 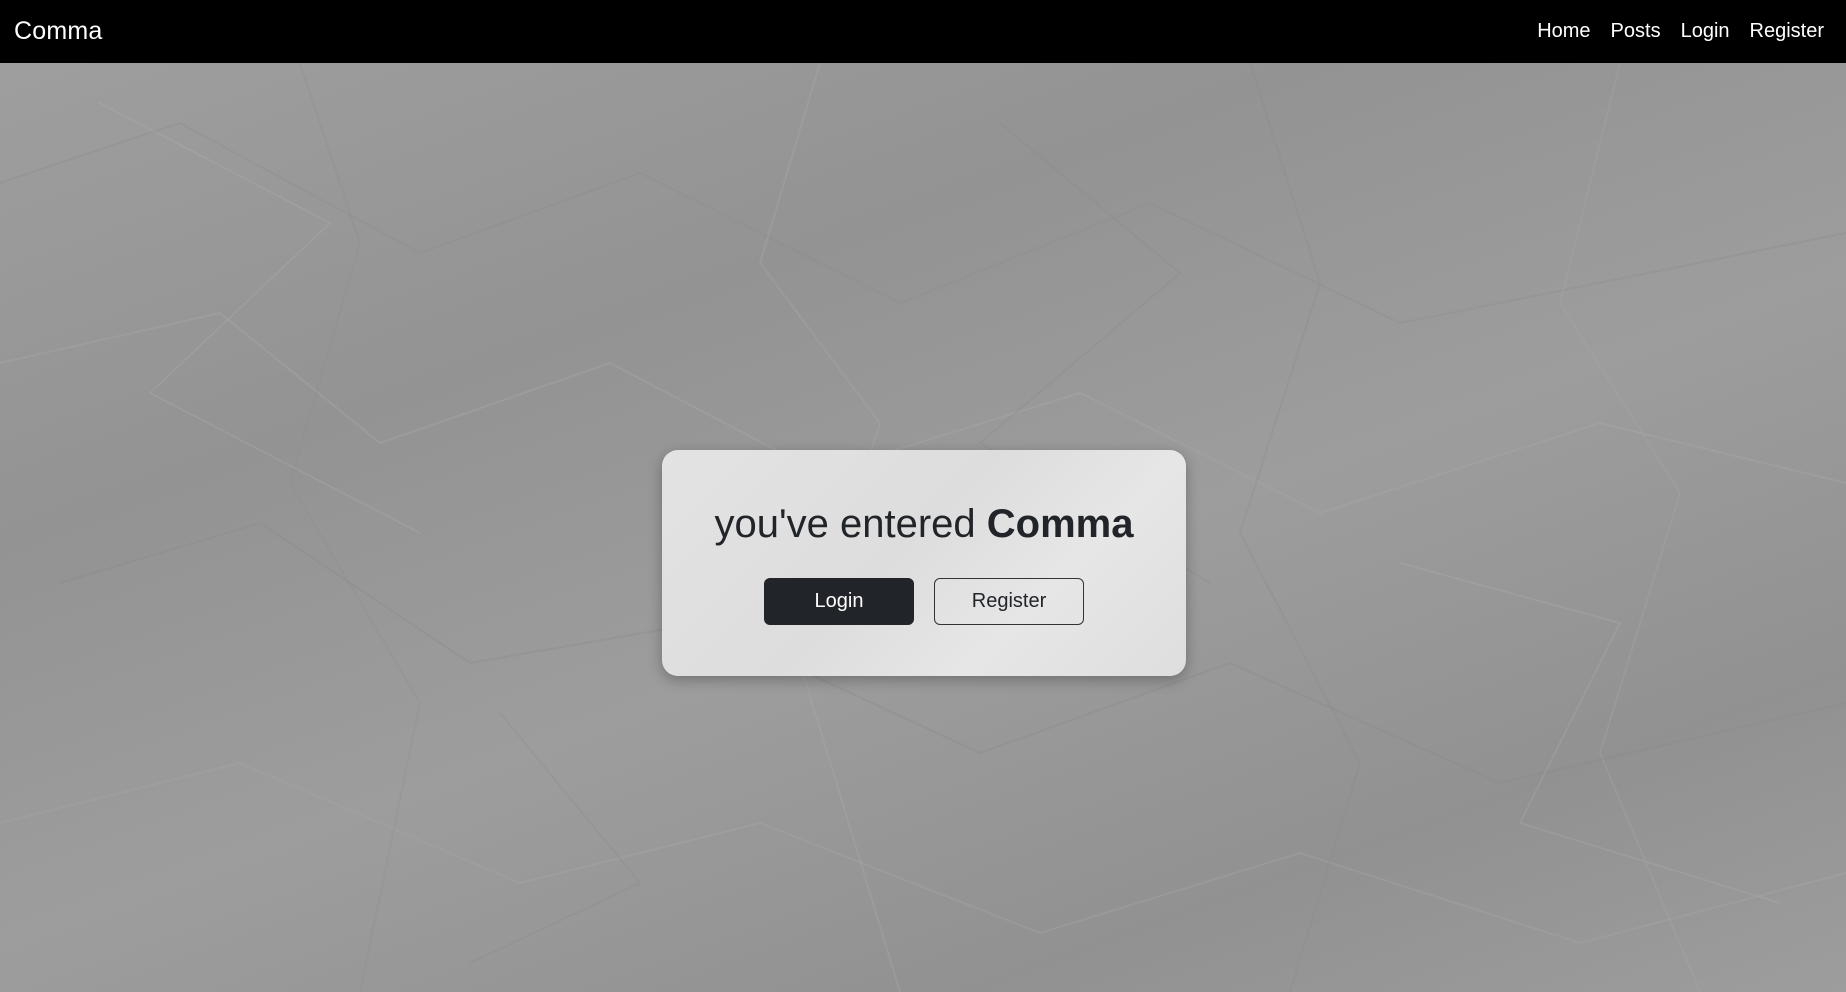 I want to click on login-button: Login, so click(x=839, y=601).